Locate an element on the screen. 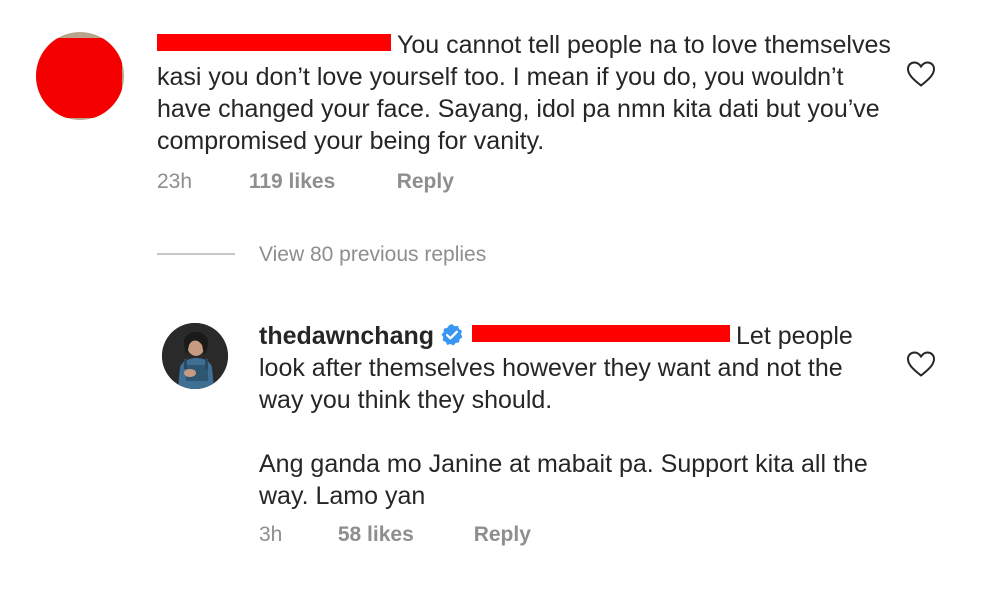 The width and height of the screenshot is (1000, 595). mention-redaction is located at coordinates (601, 333).